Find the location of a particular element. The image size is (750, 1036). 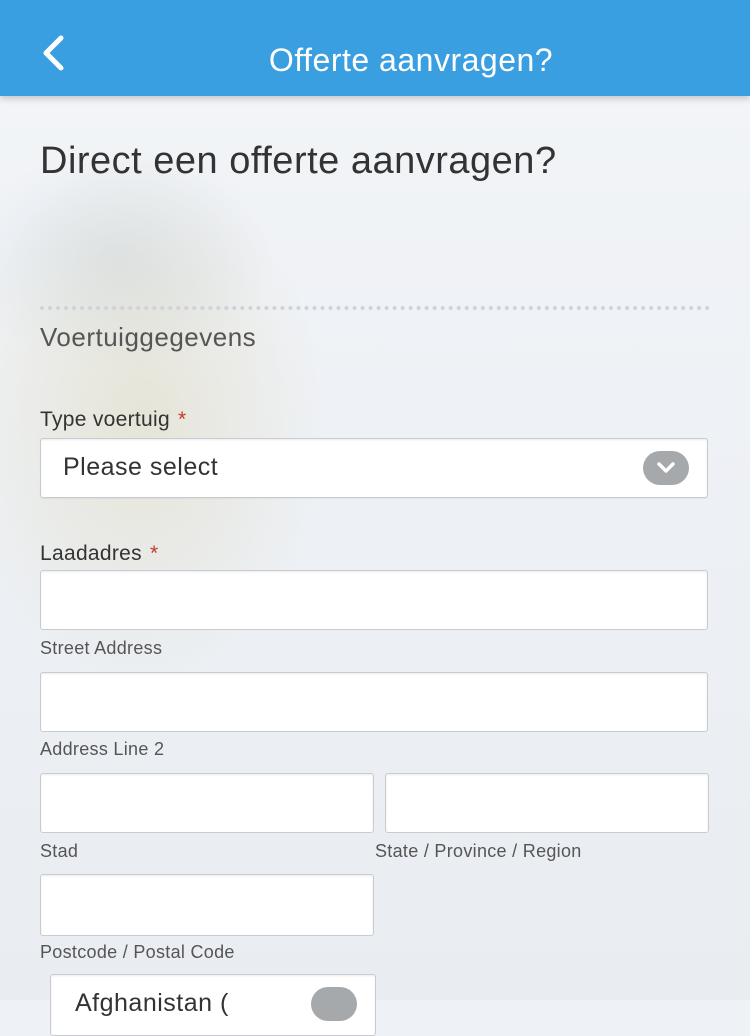

section-title: Voertuiggegevens is located at coordinates (148, 337).